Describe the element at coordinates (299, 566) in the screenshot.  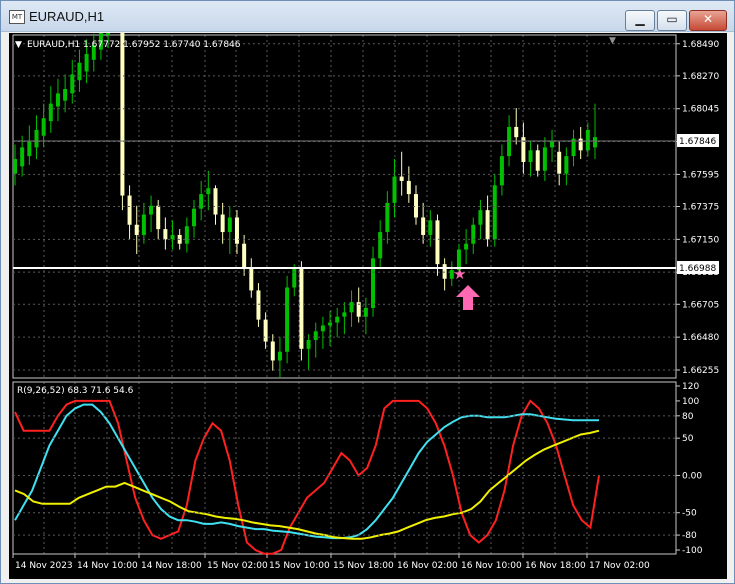
I see `time-tick-label: 15 Nov 10:00` at that location.